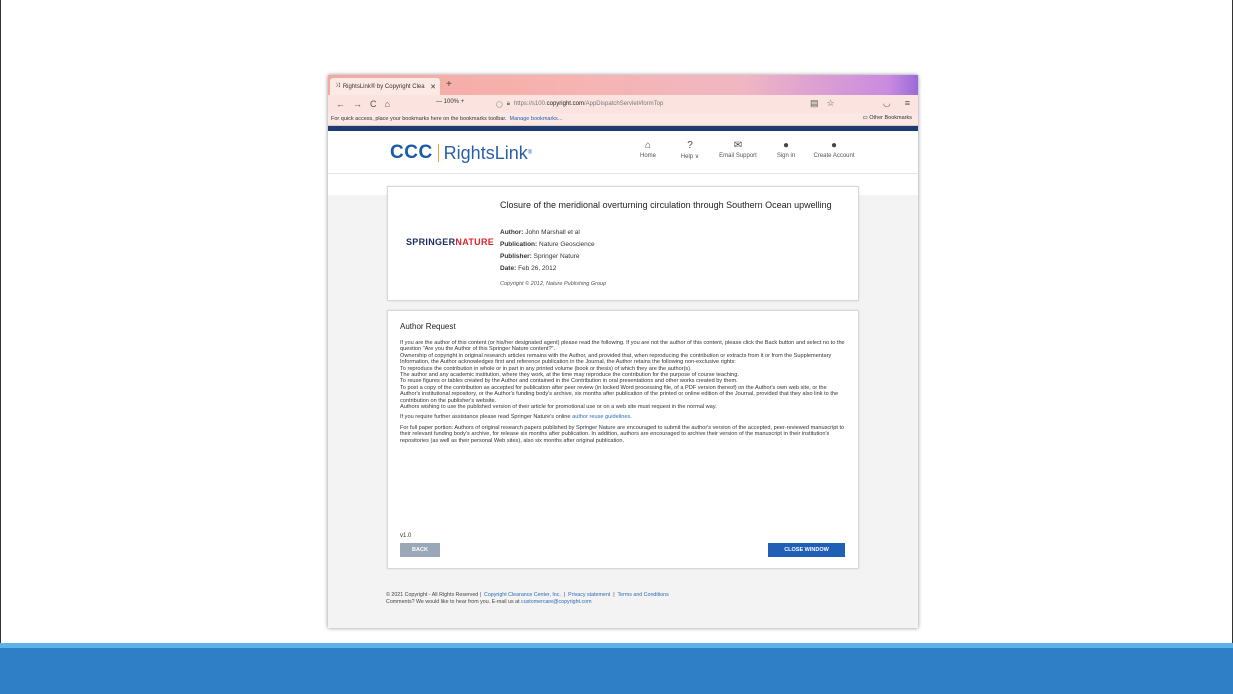 This screenshot has height=694, width=1233. I want to click on forward-icon: →, so click(357, 104).